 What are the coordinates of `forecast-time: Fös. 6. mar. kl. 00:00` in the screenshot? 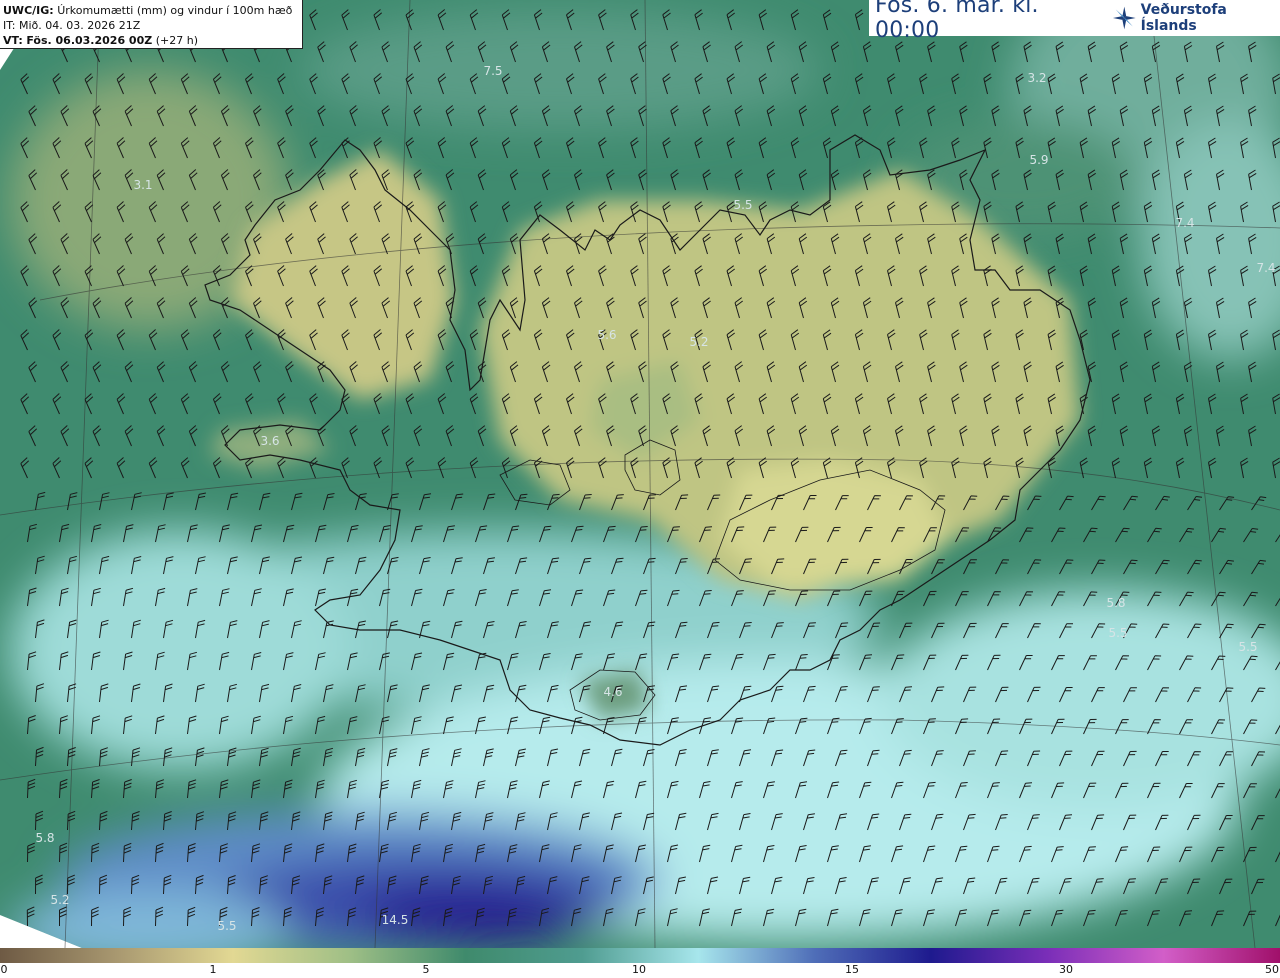 It's located at (957, 21).